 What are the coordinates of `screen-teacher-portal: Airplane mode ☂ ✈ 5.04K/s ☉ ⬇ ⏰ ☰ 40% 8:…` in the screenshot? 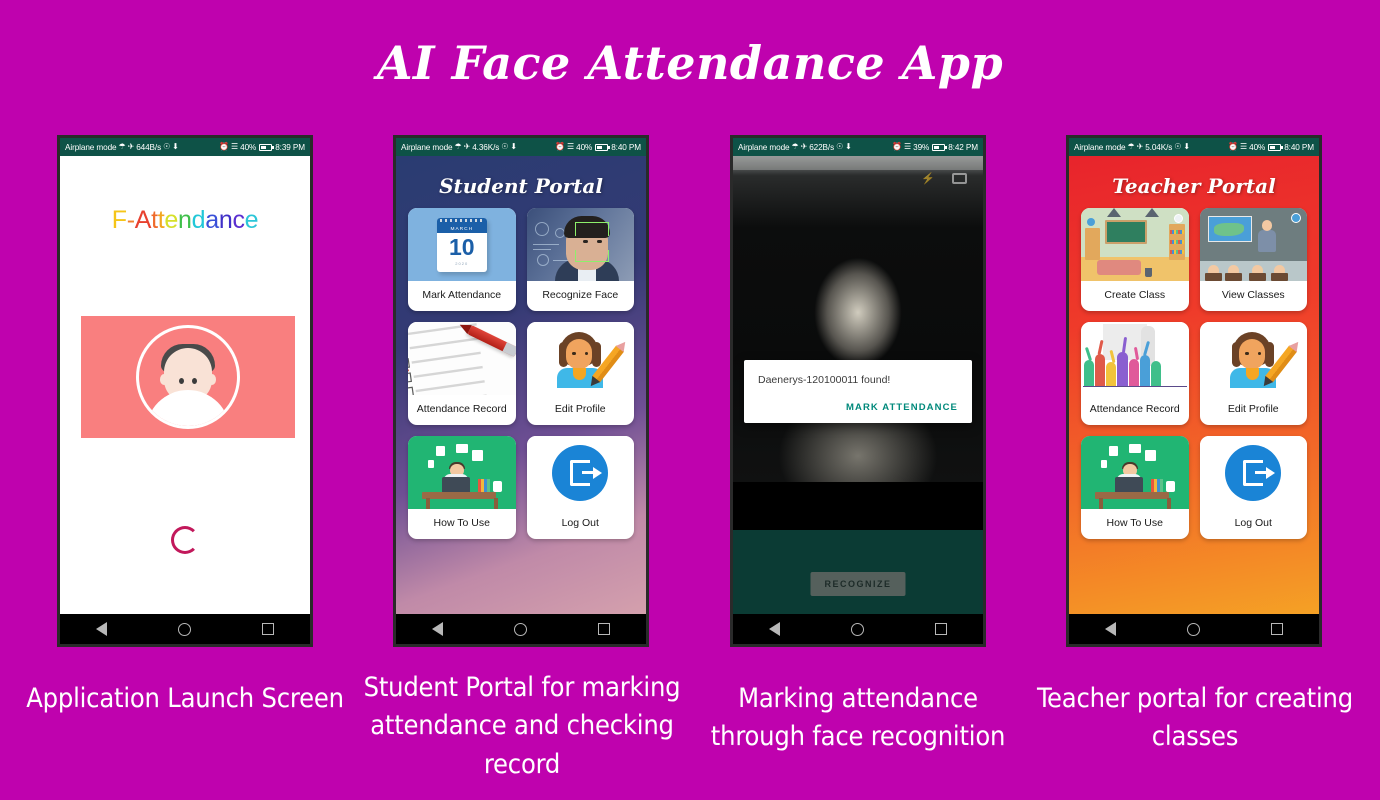 It's located at (1194, 391).